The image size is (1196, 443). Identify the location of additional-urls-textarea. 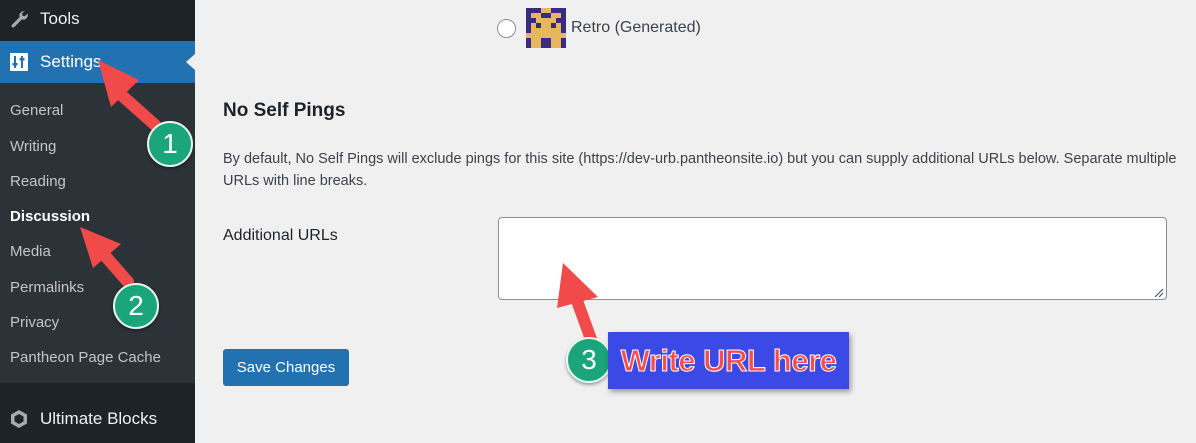
(832, 258).